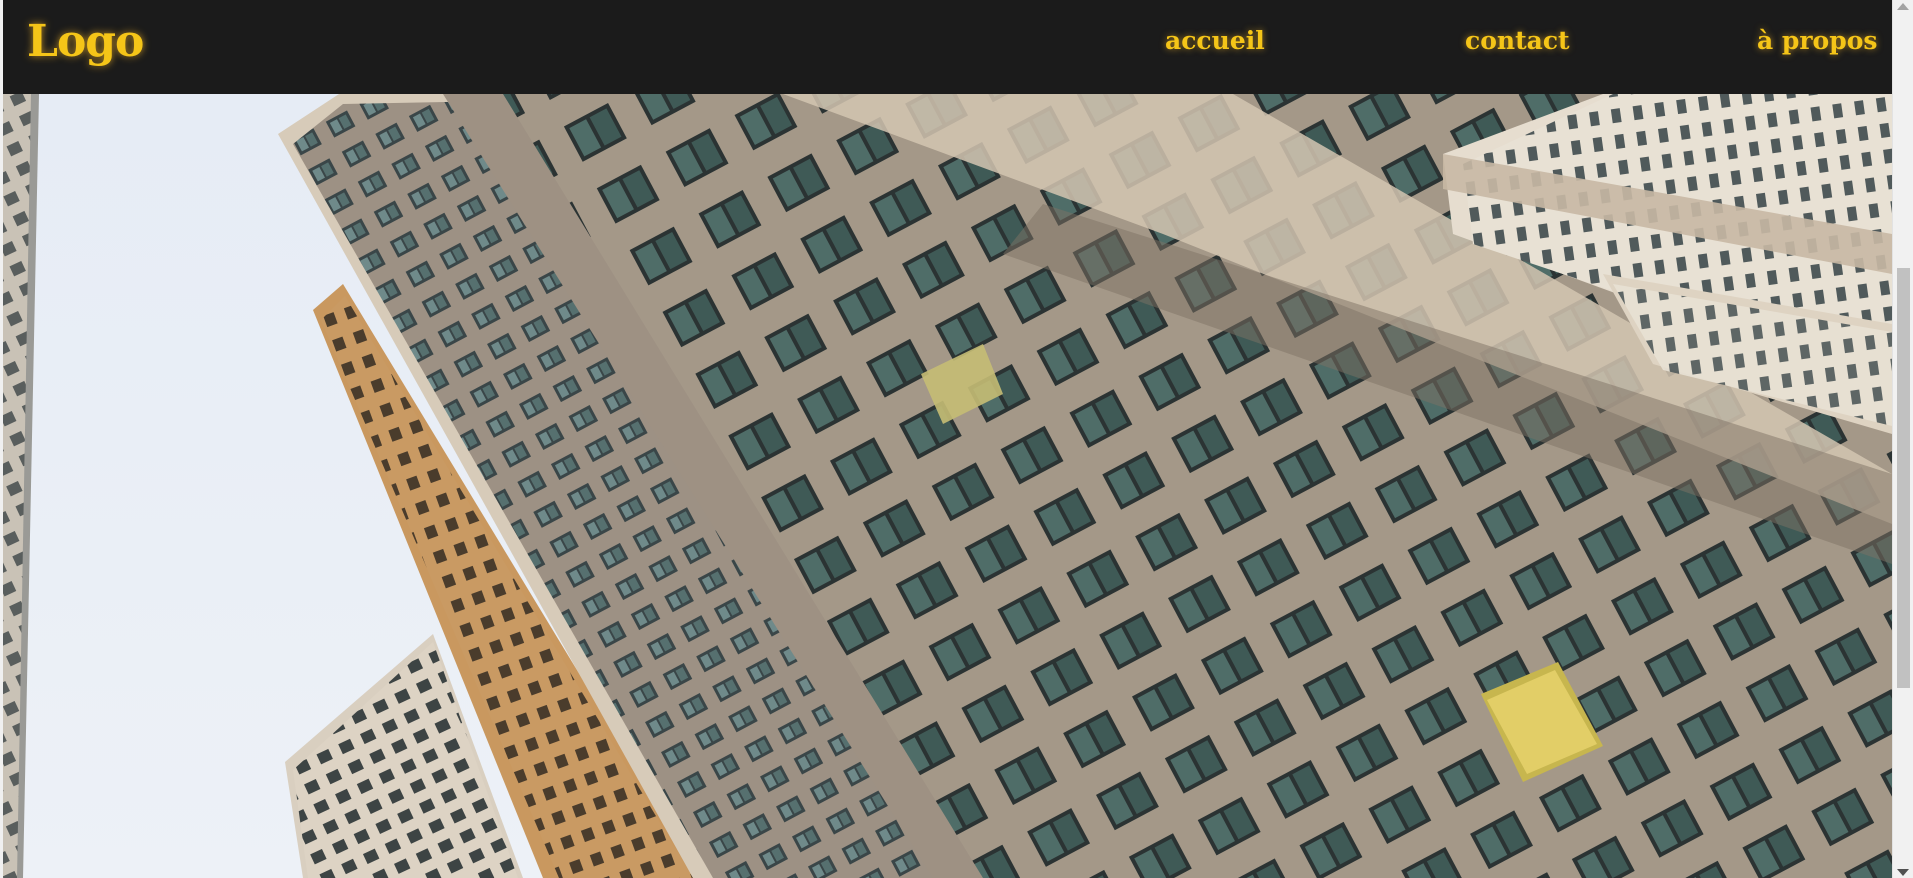 The image size is (1913, 878). Describe the element at coordinates (1517, 40) in the screenshot. I see `nav-link-contact: contact` at that location.